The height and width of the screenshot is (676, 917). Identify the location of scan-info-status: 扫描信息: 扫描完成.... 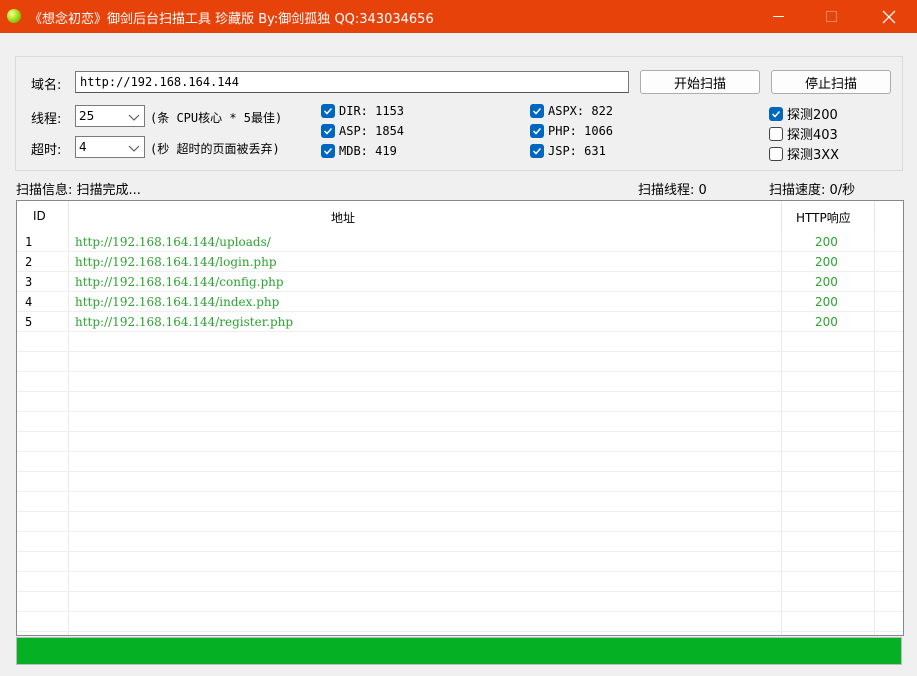
(78, 190).